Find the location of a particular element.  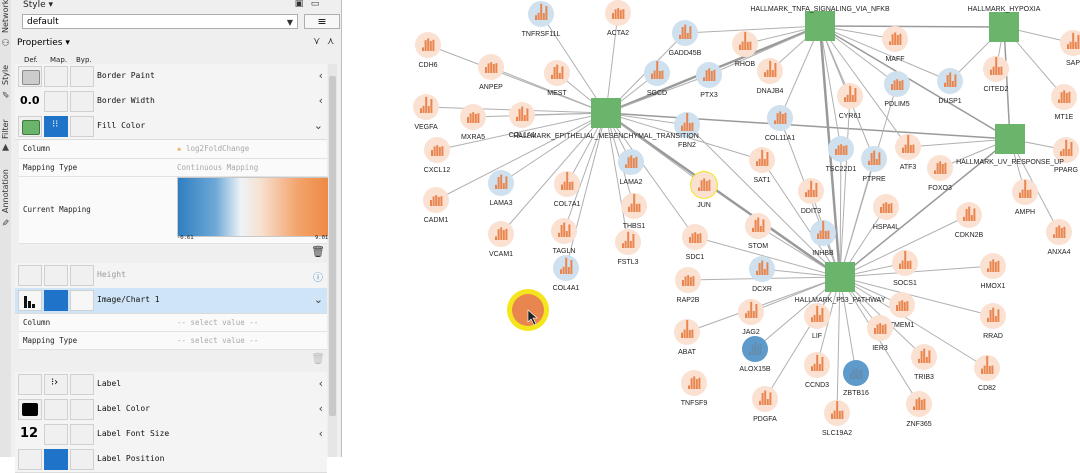

trash-icon: 🗑 is located at coordinates (318, 251).